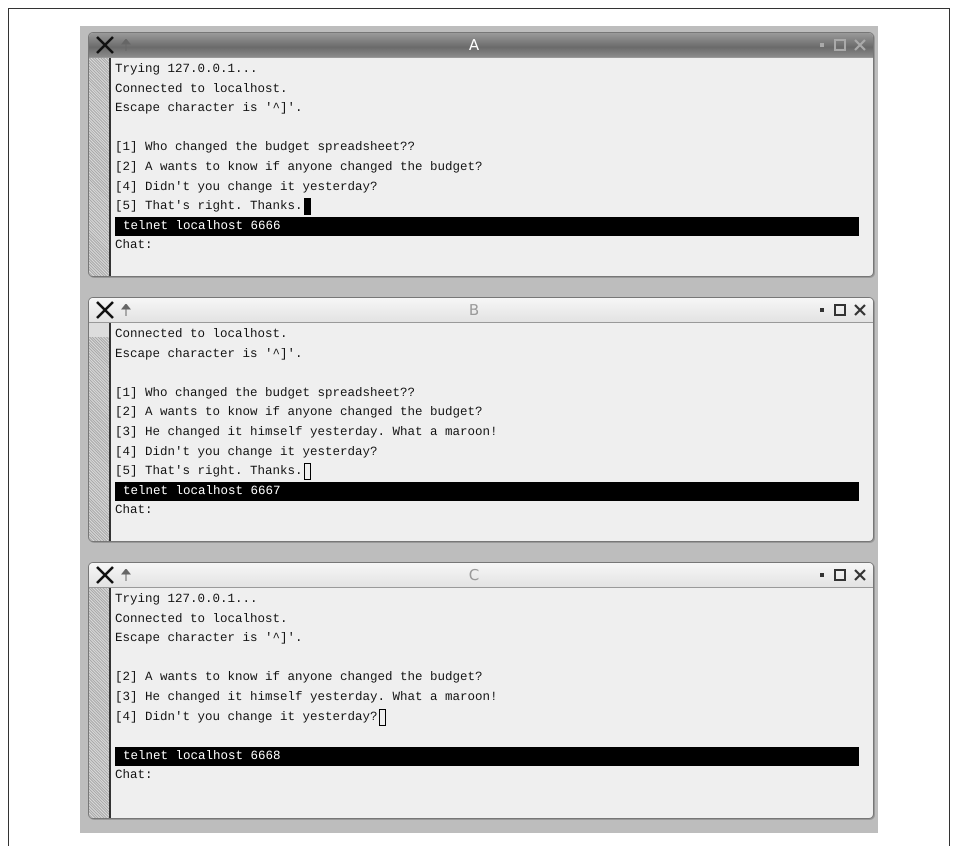 This screenshot has width=958, height=846. What do you see at coordinates (474, 310) in the screenshot?
I see `window-title: B` at bounding box center [474, 310].